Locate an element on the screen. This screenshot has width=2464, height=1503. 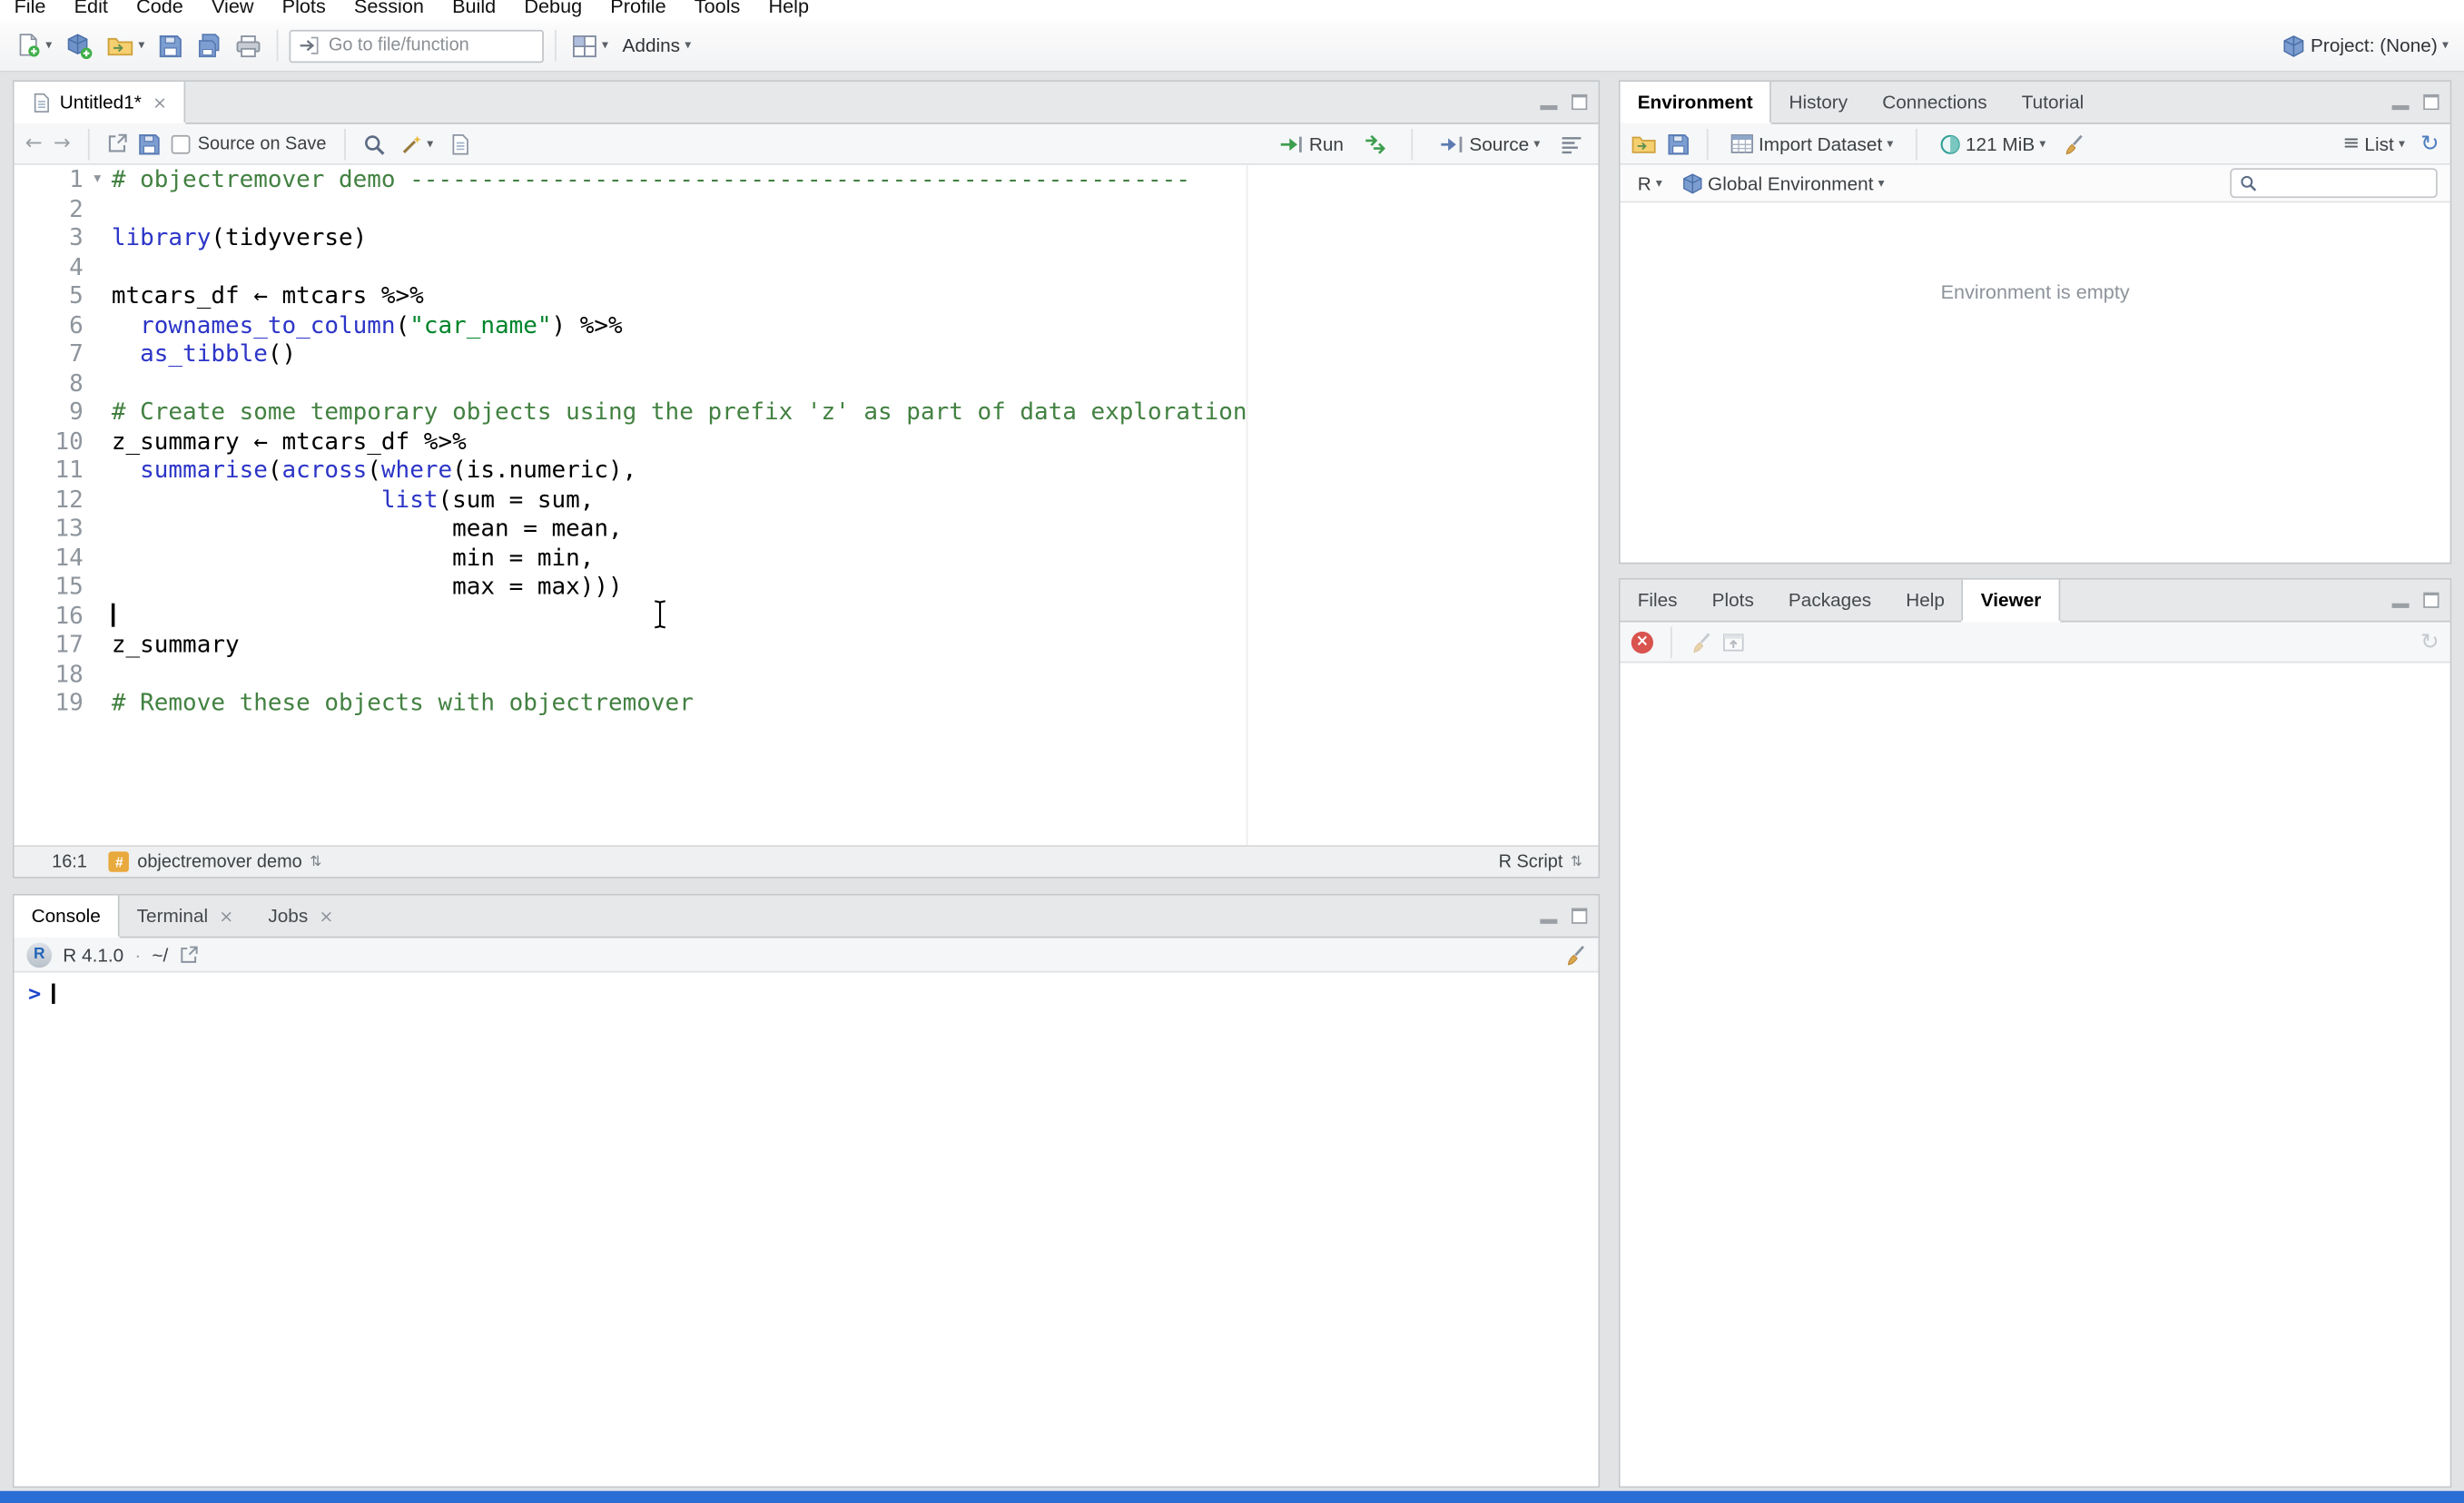
find-replace-icon is located at coordinates (373, 143).